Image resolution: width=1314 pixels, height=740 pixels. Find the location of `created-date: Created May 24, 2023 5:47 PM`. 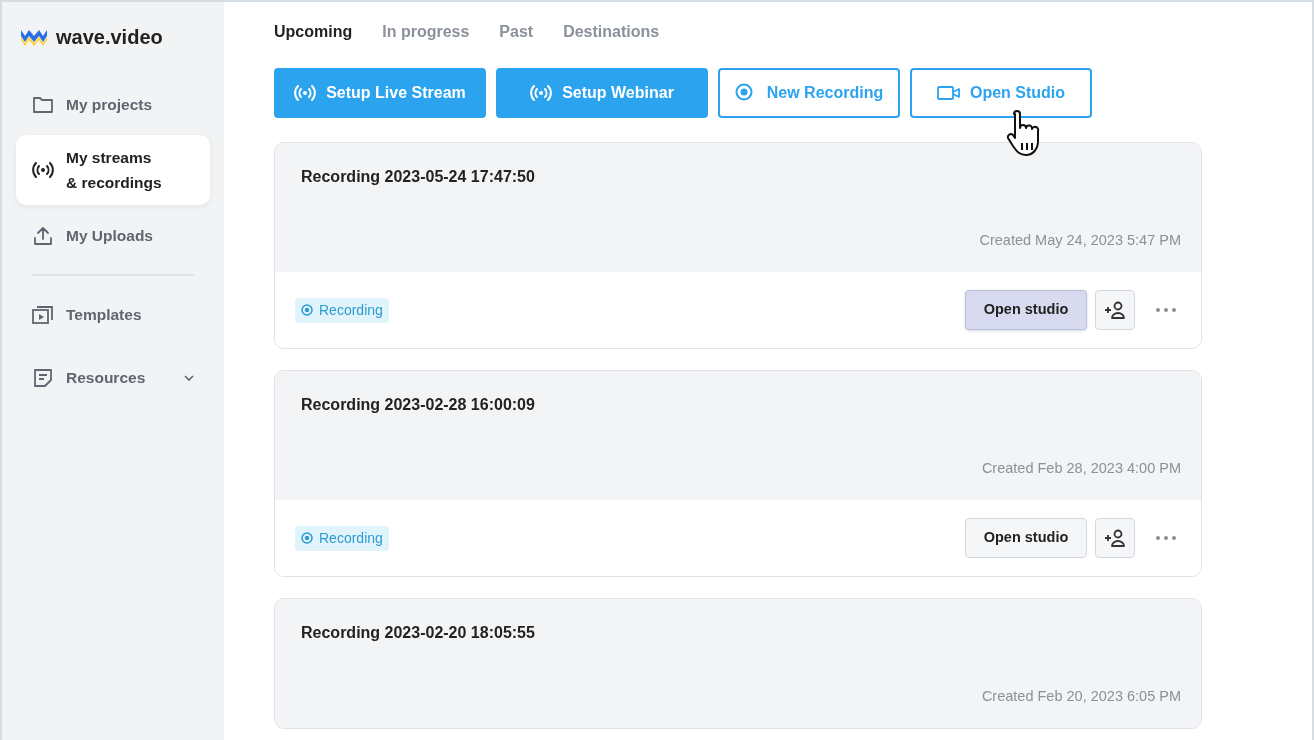

created-date: Created May 24, 2023 5:47 PM is located at coordinates (1080, 241).